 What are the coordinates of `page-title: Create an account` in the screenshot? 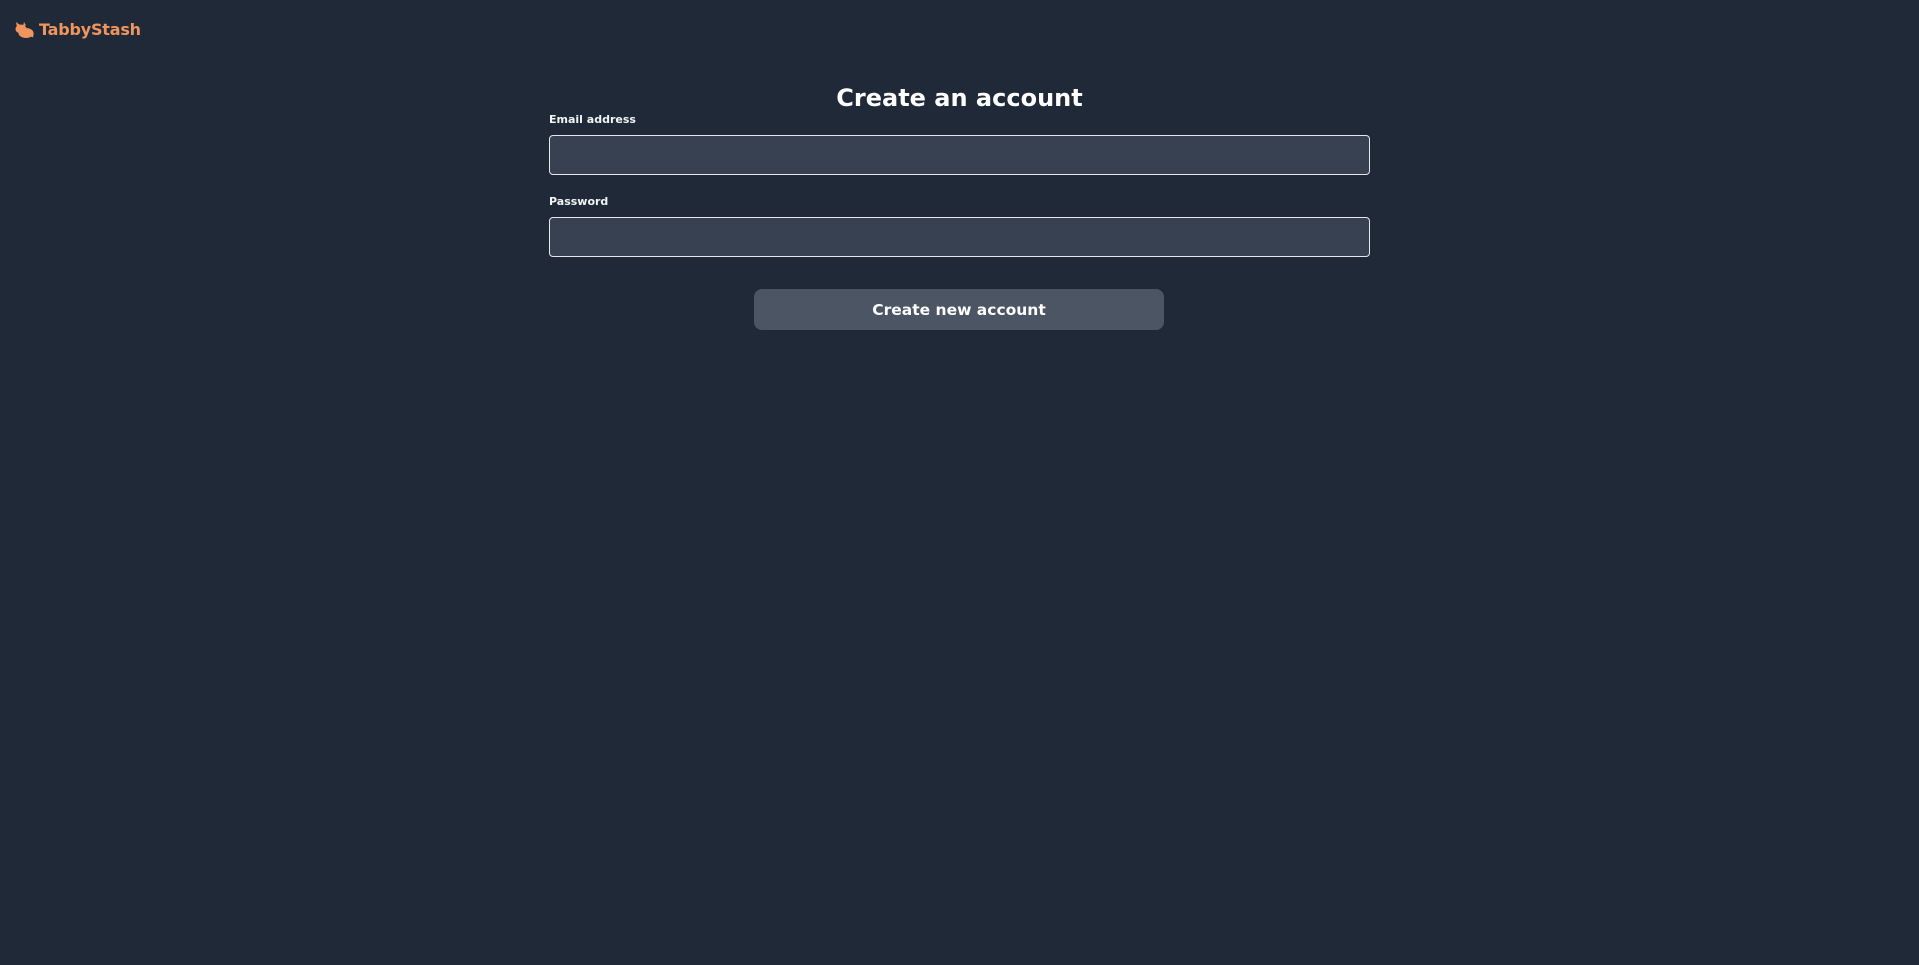 It's located at (959, 98).